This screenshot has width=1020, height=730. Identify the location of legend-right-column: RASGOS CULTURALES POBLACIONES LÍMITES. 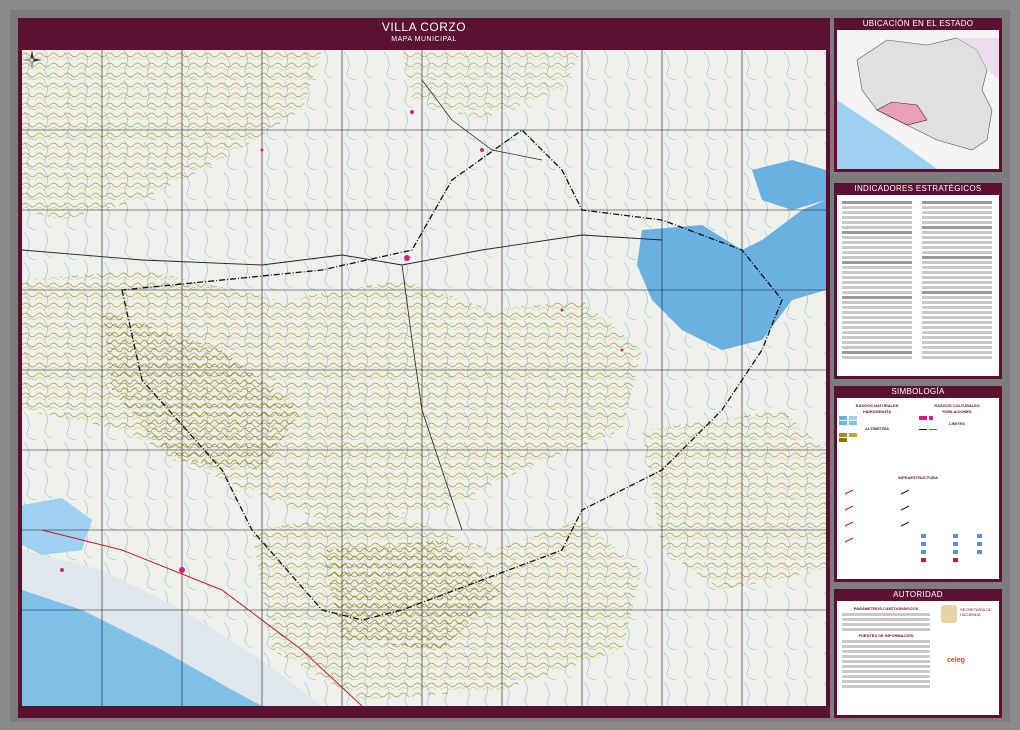
(957, 417).